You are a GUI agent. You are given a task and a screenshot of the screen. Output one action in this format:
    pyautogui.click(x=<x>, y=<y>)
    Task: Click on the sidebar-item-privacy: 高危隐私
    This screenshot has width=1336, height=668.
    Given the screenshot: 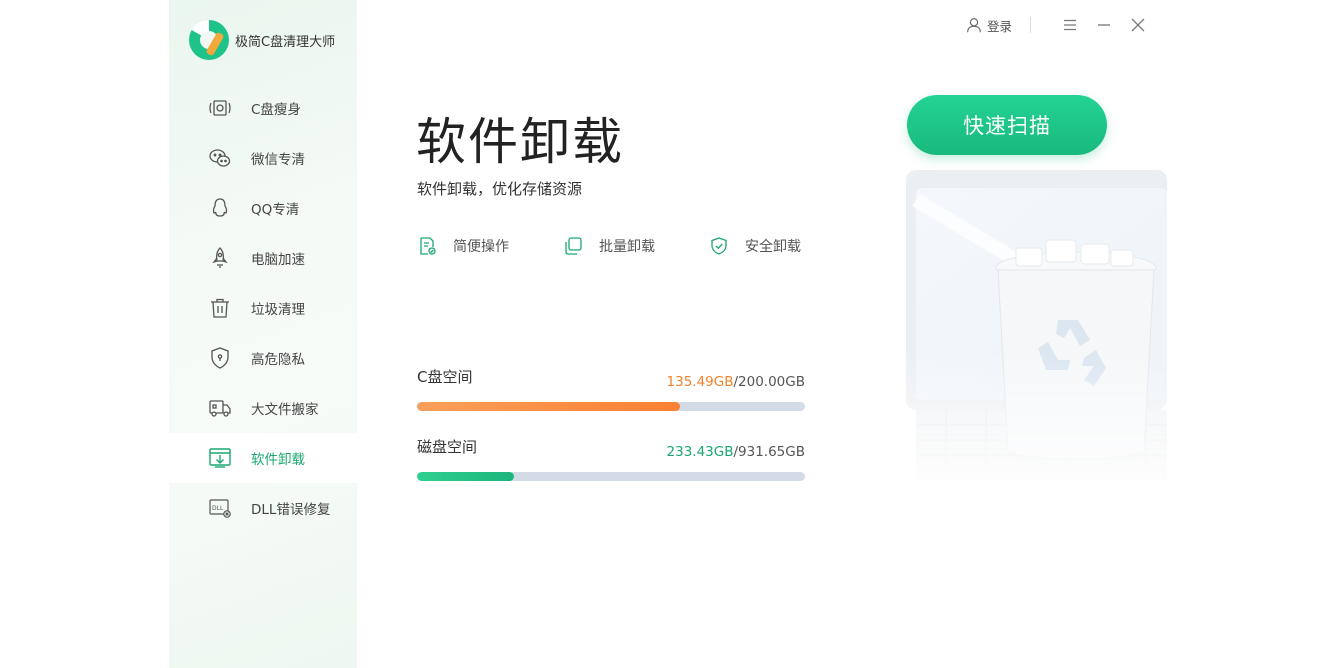 What is the action you would take?
    pyautogui.click(x=263, y=358)
    